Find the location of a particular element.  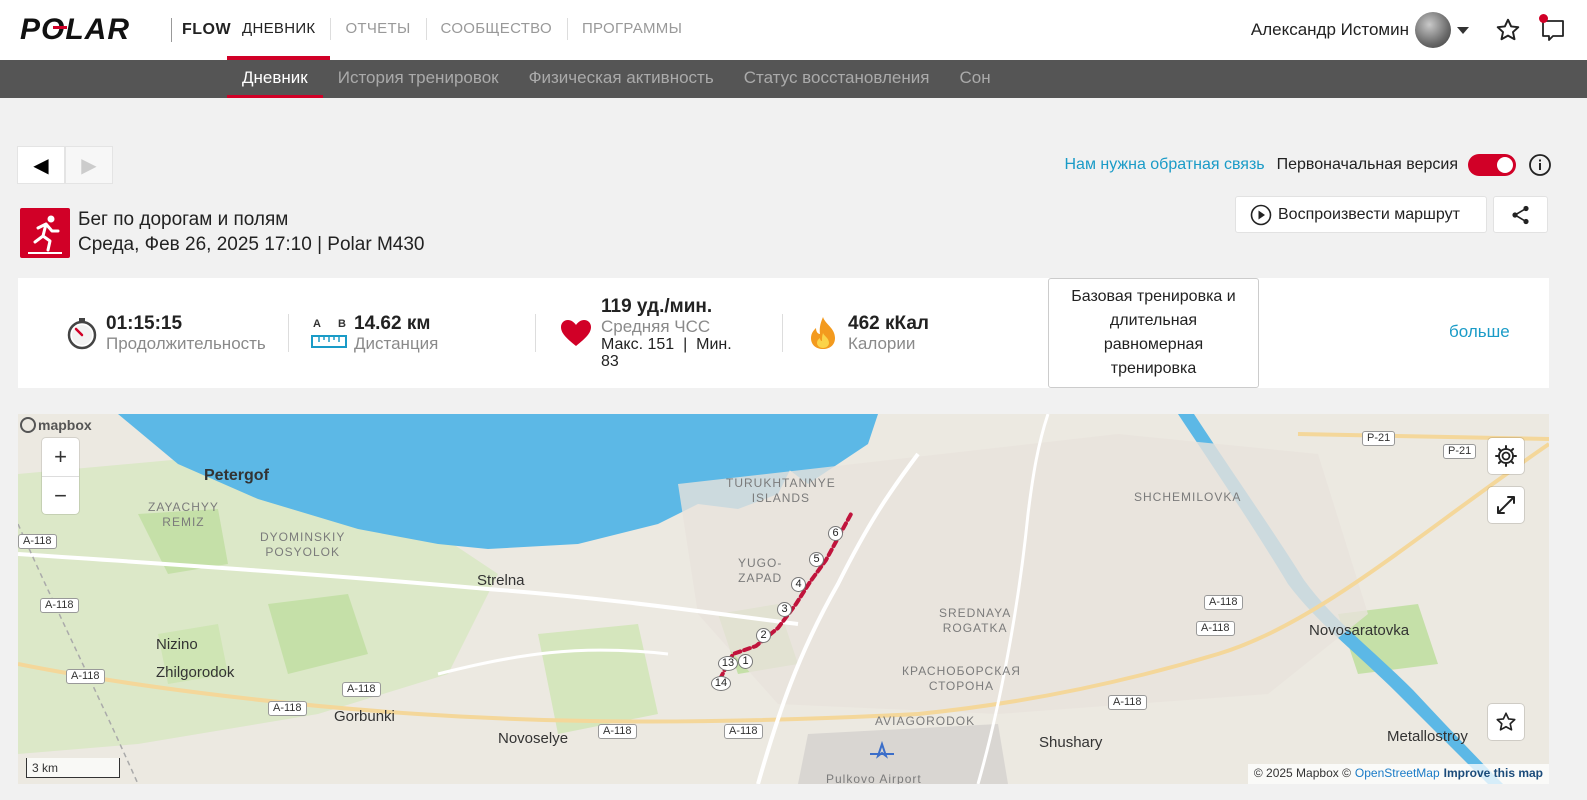

lap-marker: 1 is located at coordinates (745, 661).